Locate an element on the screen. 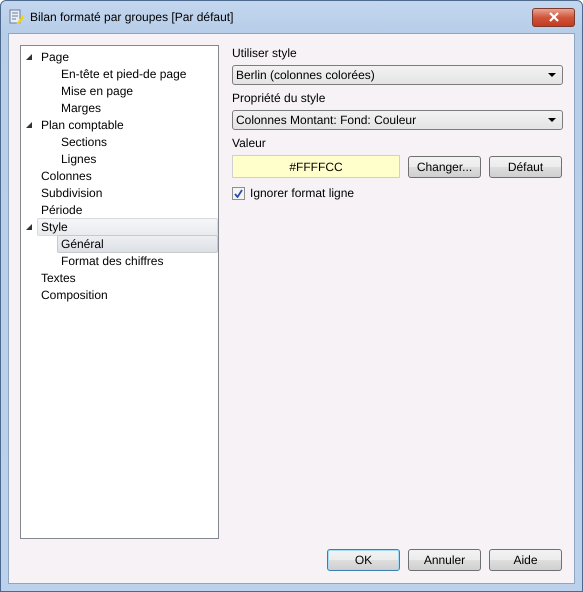 The image size is (583, 592). dialog-button: Annuler is located at coordinates (444, 560).